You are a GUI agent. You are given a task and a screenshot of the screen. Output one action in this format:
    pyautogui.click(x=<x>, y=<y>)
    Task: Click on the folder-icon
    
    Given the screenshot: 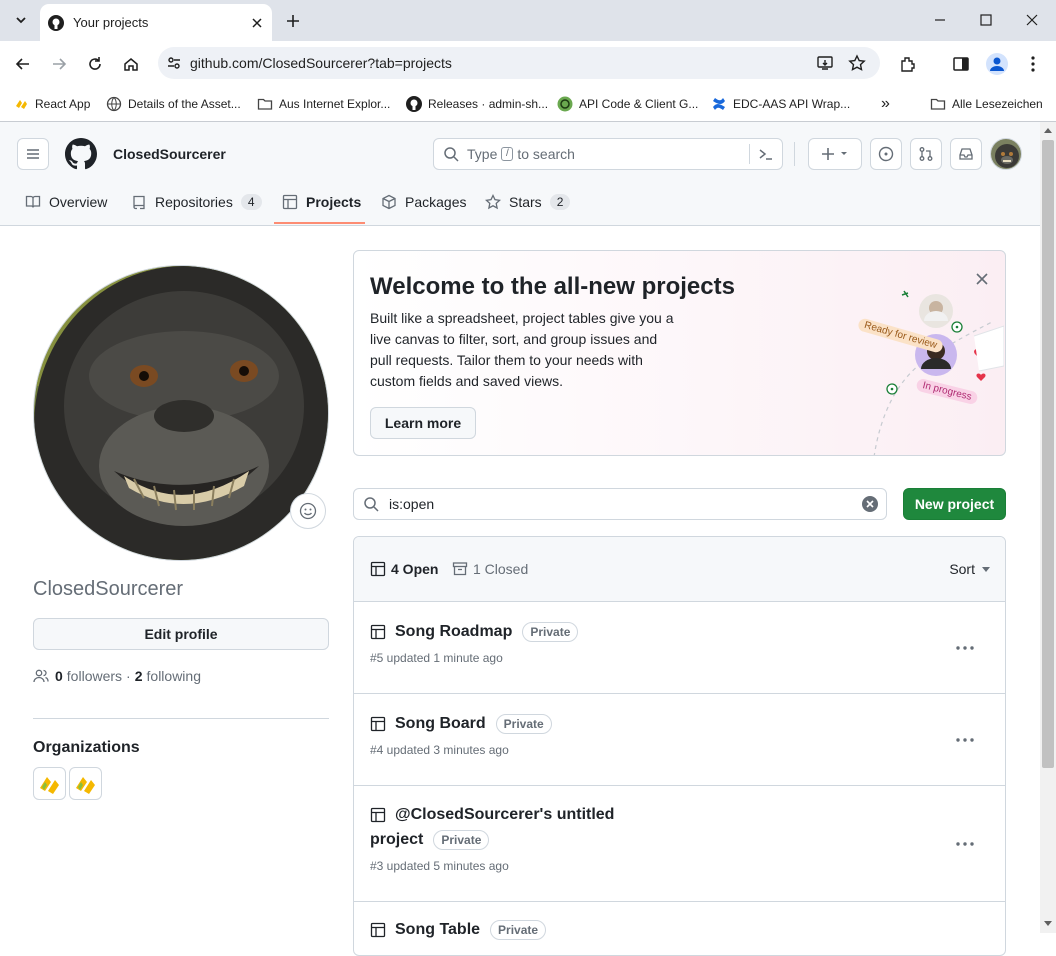 What is the action you would take?
    pyautogui.click(x=265, y=104)
    